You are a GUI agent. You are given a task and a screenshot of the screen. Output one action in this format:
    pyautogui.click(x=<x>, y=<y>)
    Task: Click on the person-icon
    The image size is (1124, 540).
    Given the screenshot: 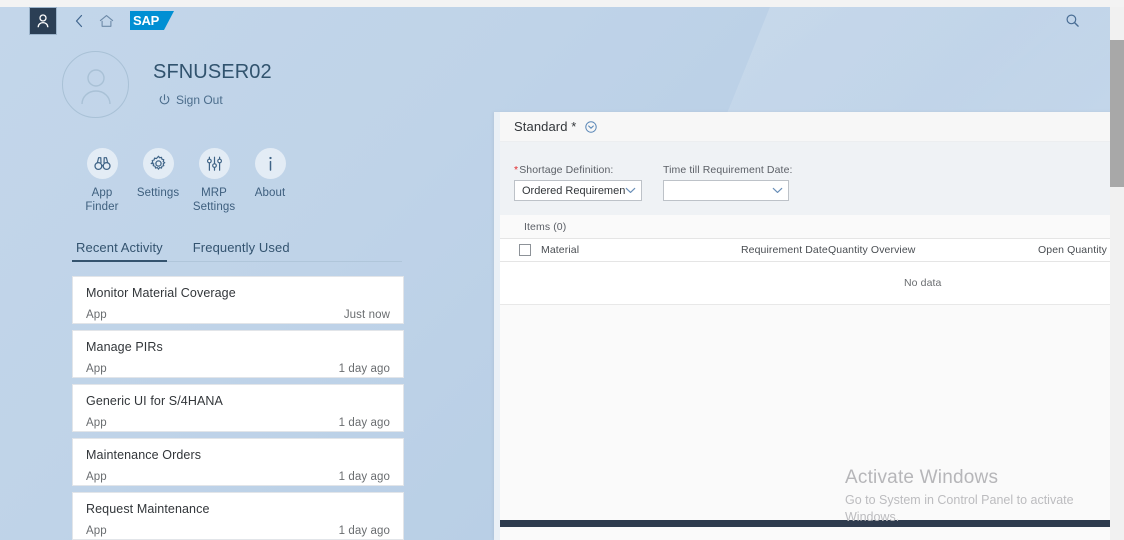 What is the action you would take?
    pyautogui.click(x=95, y=84)
    